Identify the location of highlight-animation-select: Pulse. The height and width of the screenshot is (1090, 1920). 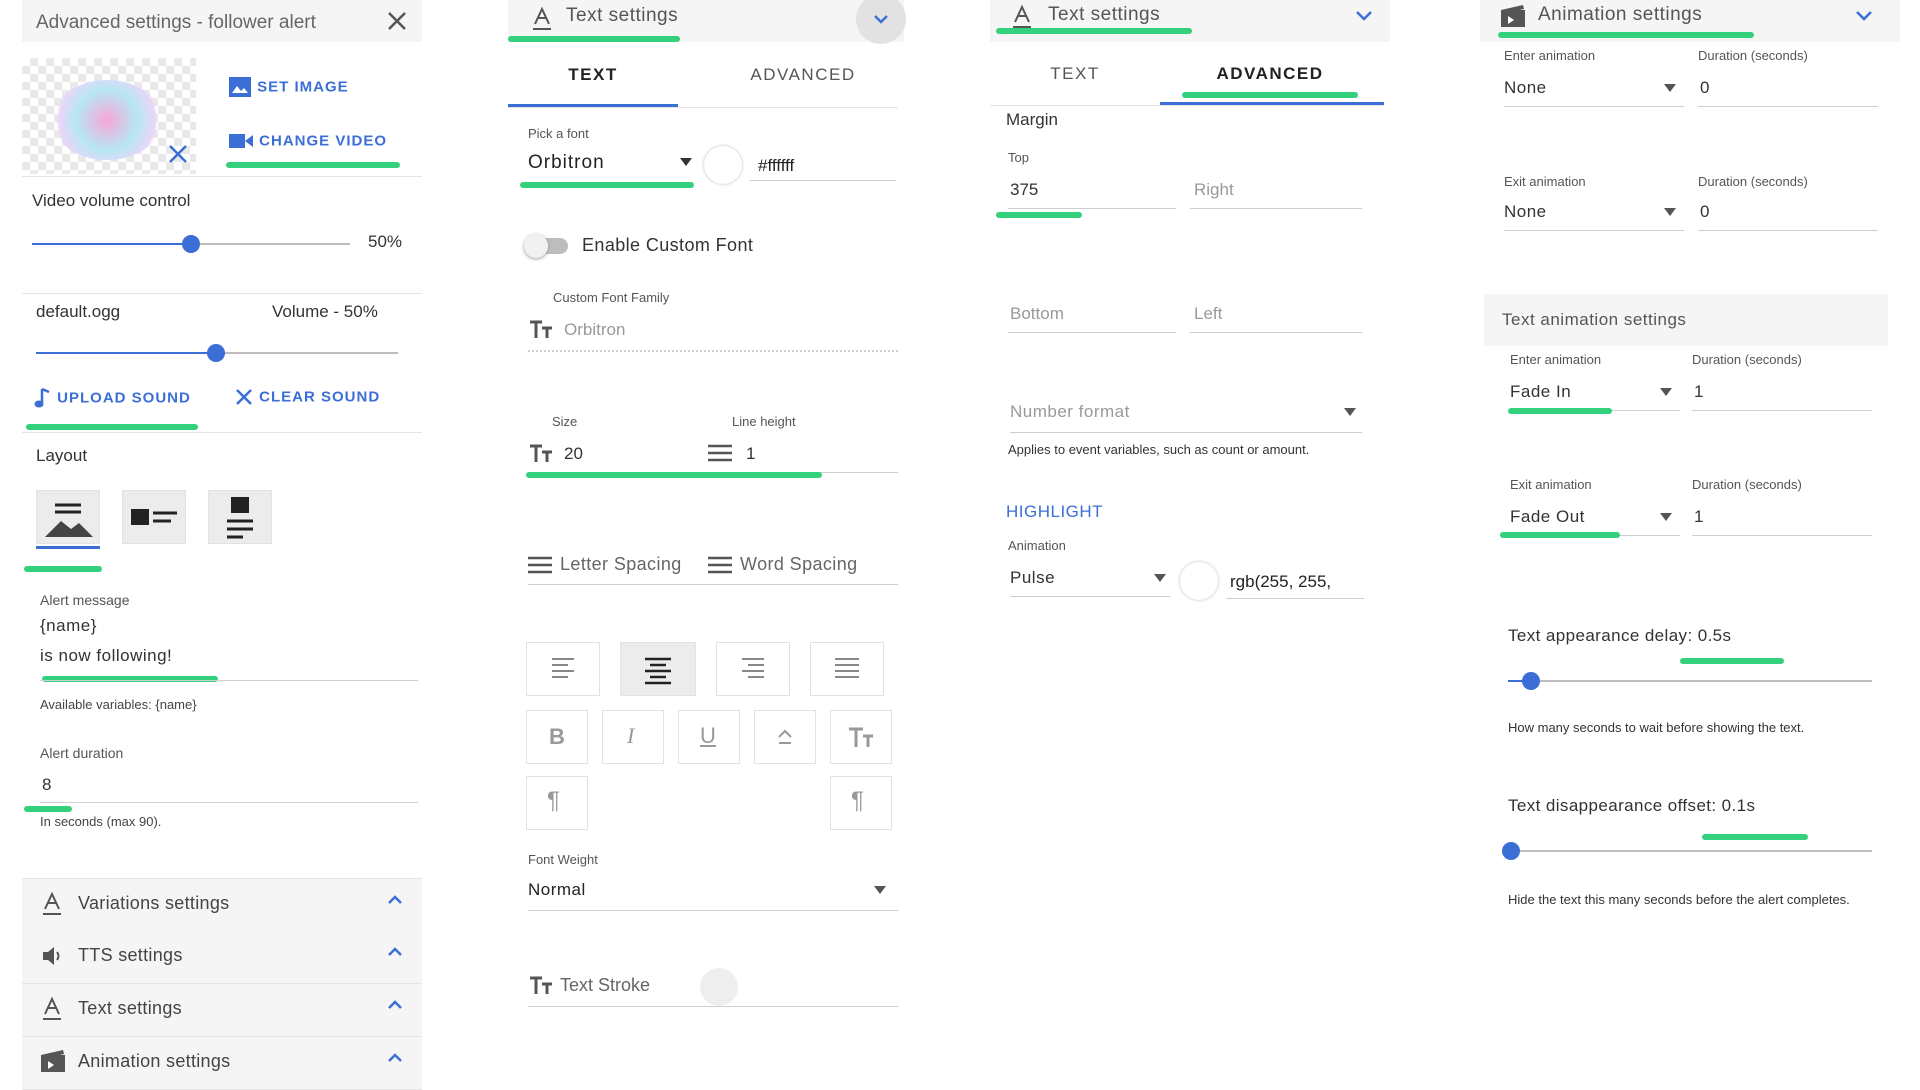
(1090, 582).